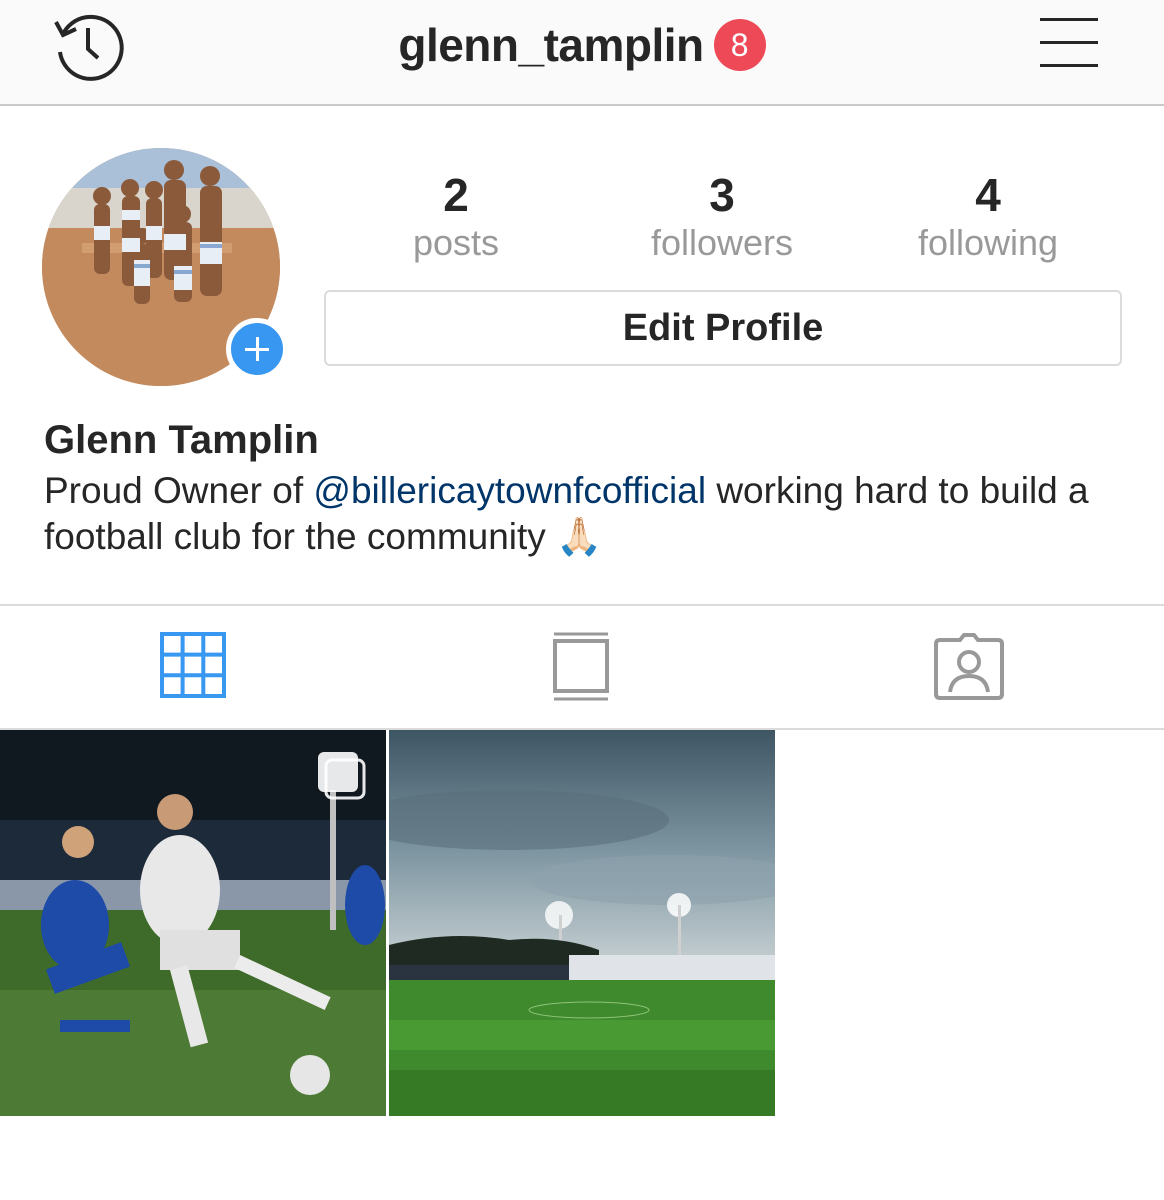 This screenshot has height=1200, width=1164. I want to click on bio-text: Proud Owner of, so click(179, 490).